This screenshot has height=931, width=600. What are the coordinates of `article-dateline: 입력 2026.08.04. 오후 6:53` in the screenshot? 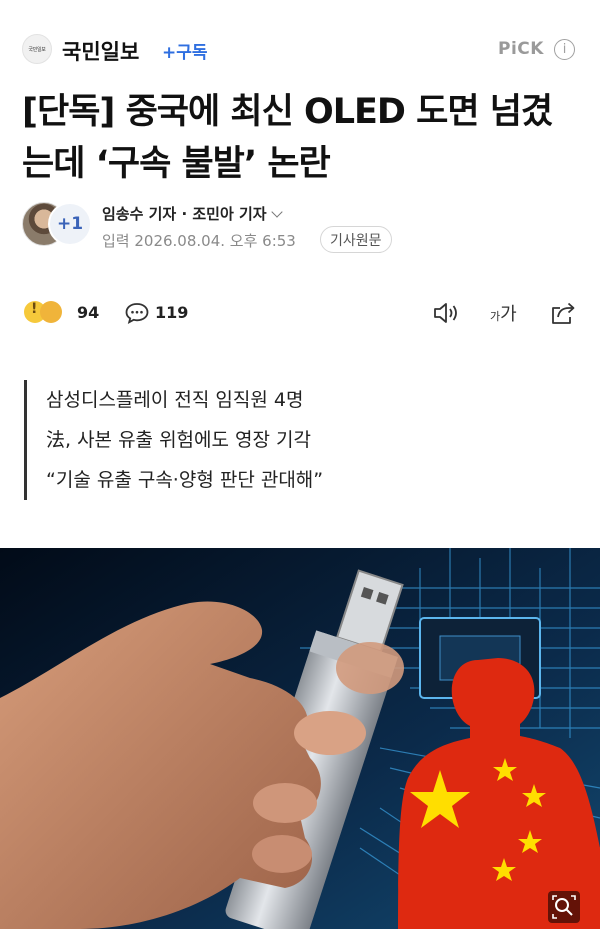 It's located at (199, 241).